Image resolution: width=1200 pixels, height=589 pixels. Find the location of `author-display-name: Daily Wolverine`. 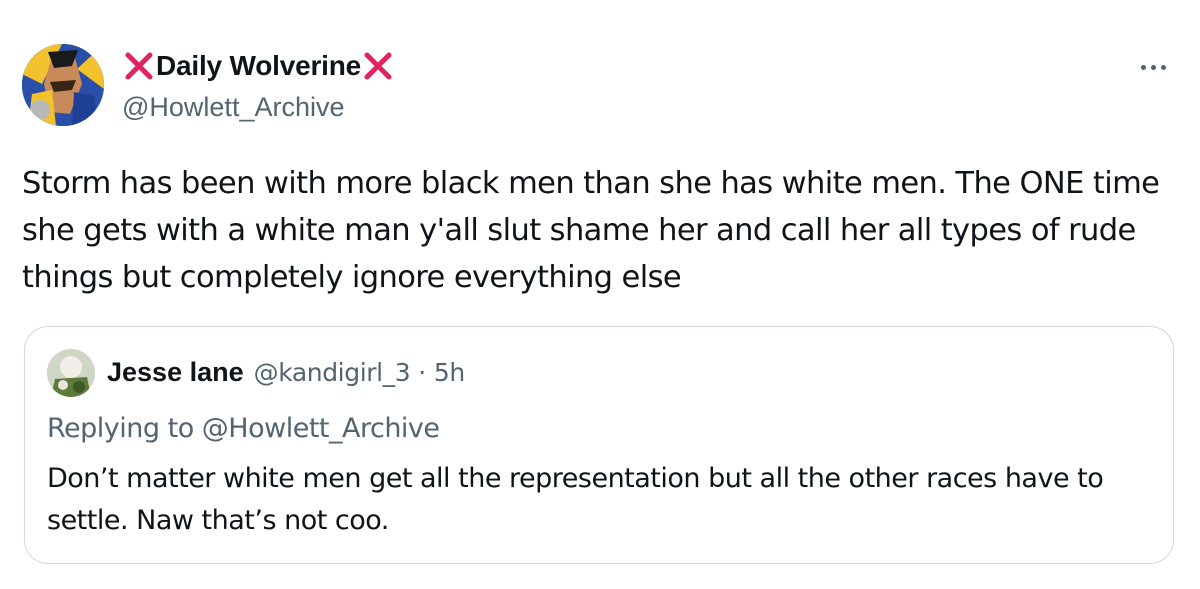

author-display-name: Daily Wolverine is located at coordinates (258, 66).